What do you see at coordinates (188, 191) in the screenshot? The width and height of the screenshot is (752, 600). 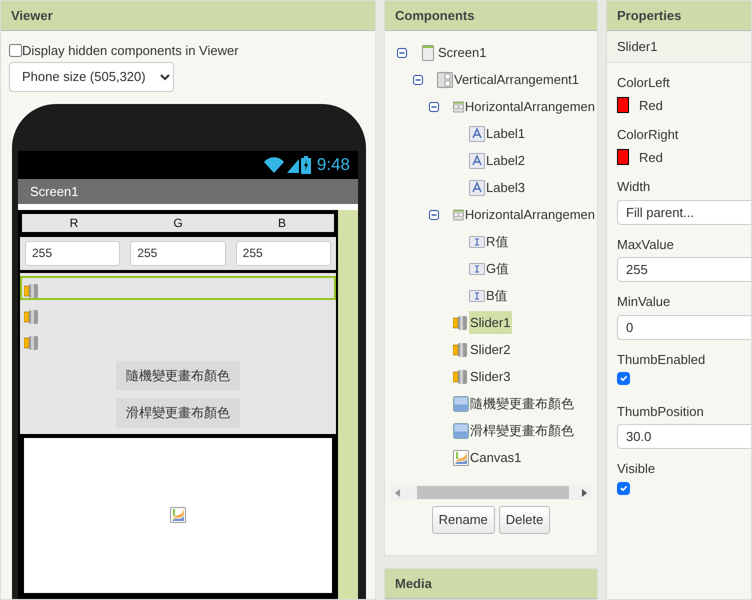 I see `screen-title: Screen1` at bounding box center [188, 191].